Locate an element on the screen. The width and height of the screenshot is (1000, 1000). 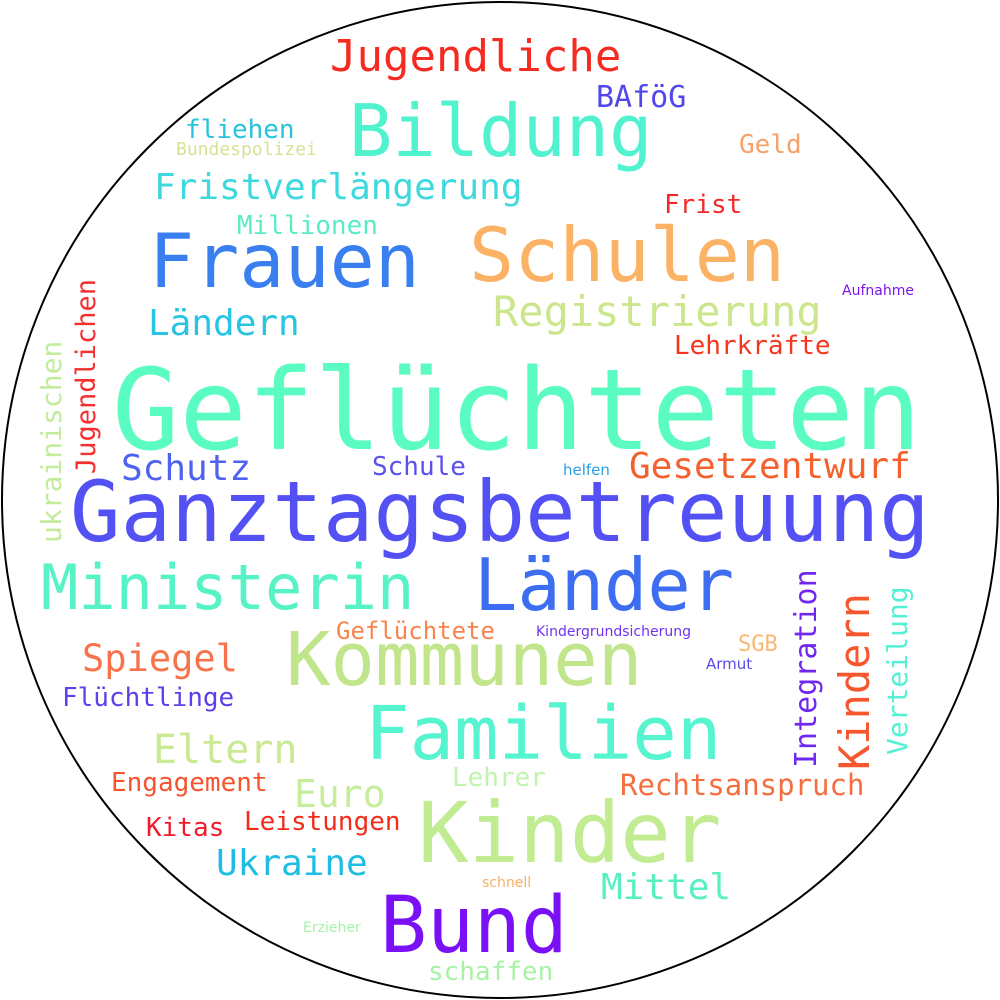
word-spiegel: Spiegel is located at coordinates (160, 658).